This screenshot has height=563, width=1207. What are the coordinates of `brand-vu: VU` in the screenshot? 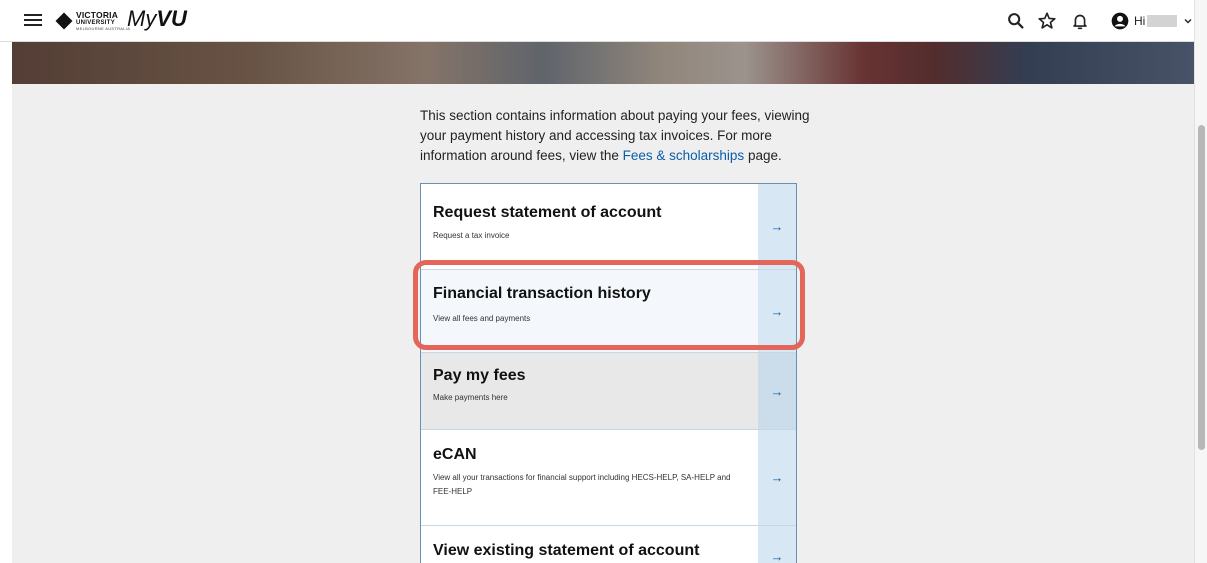 It's located at (171, 18).